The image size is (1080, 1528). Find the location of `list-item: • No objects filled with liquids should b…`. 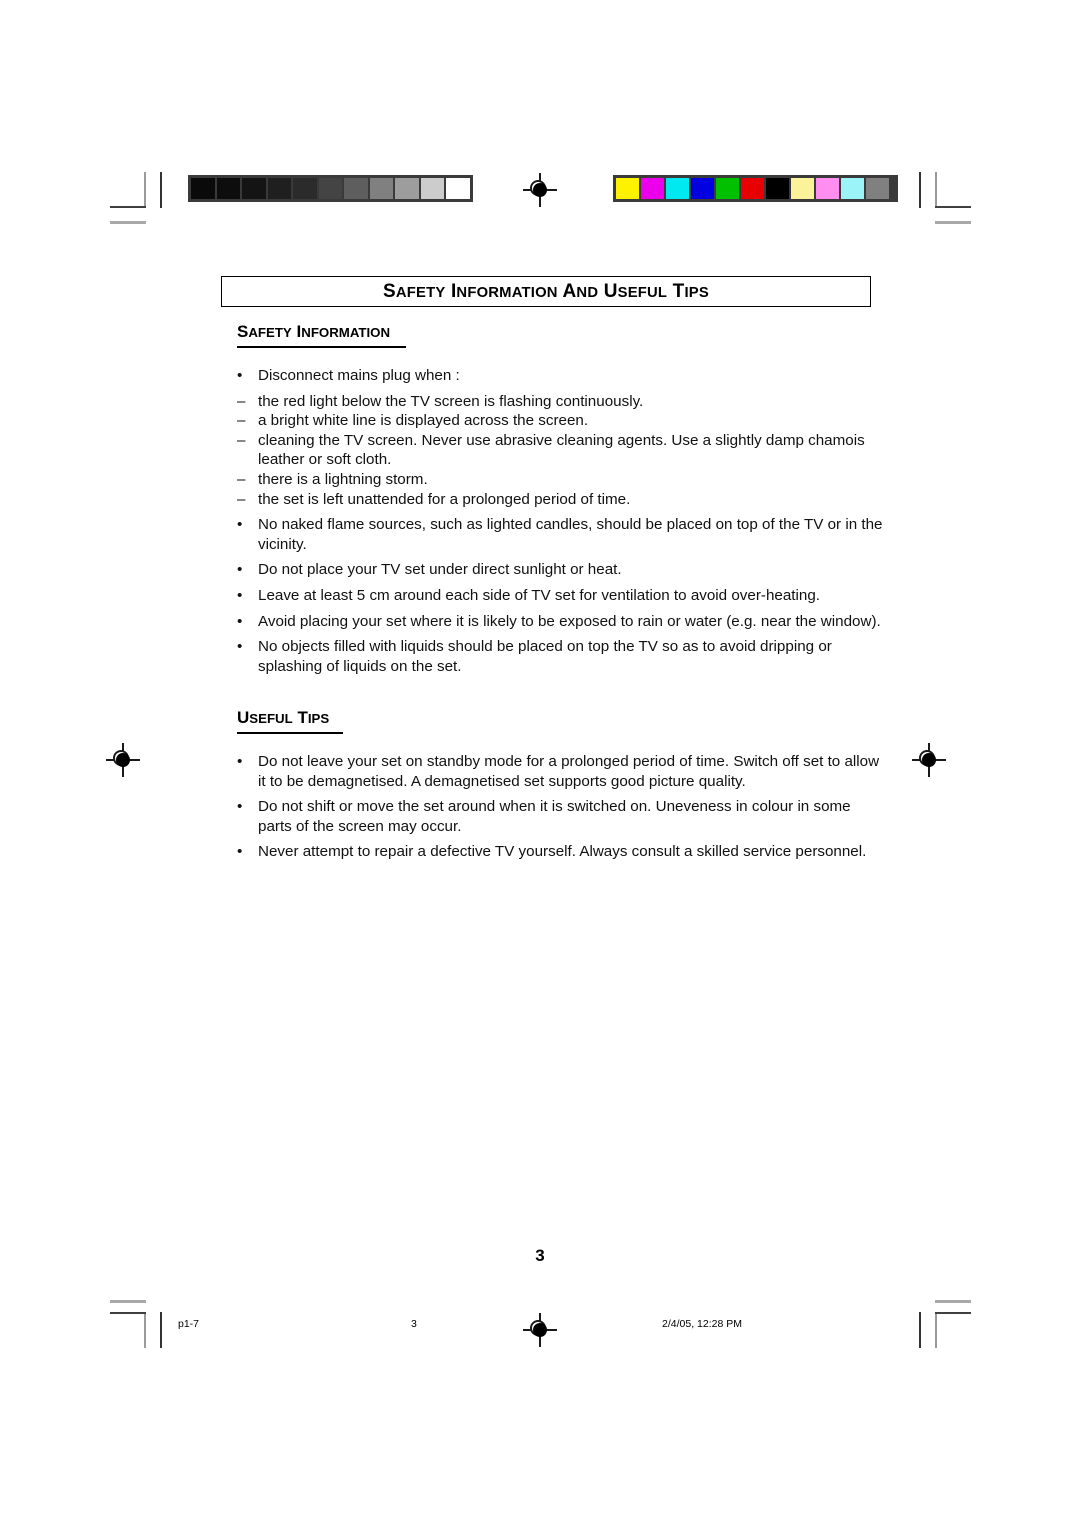

list-item: • No objects filled with liquids should b… is located at coordinates (561, 656).